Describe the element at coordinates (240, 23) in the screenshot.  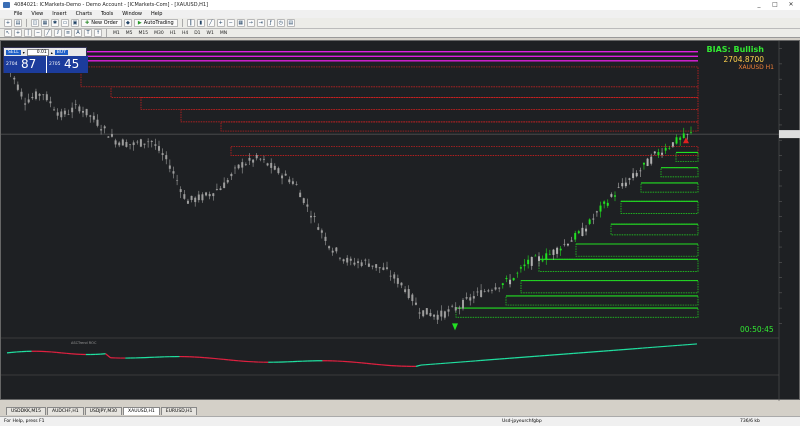
I see `tile-icon: ▦` at that location.